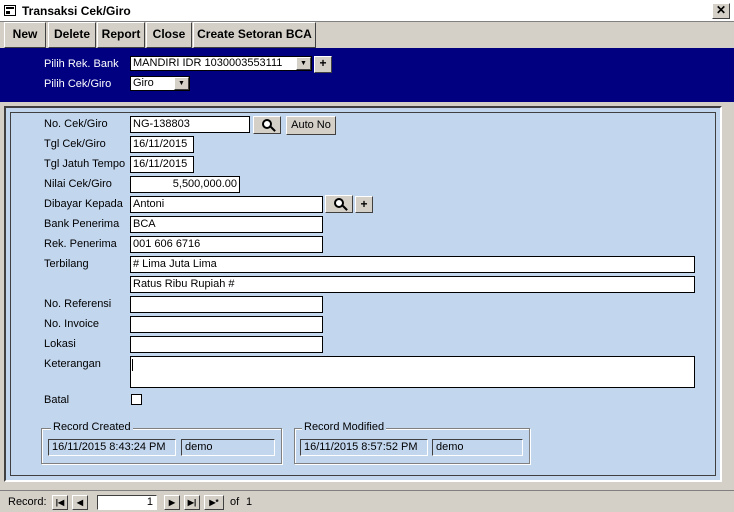 This screenshot has height=512, width=734. What do you see at coordinates (226, 304) in the screenshot?
I see `no-referensi-field` at bounding box center [226, 304].